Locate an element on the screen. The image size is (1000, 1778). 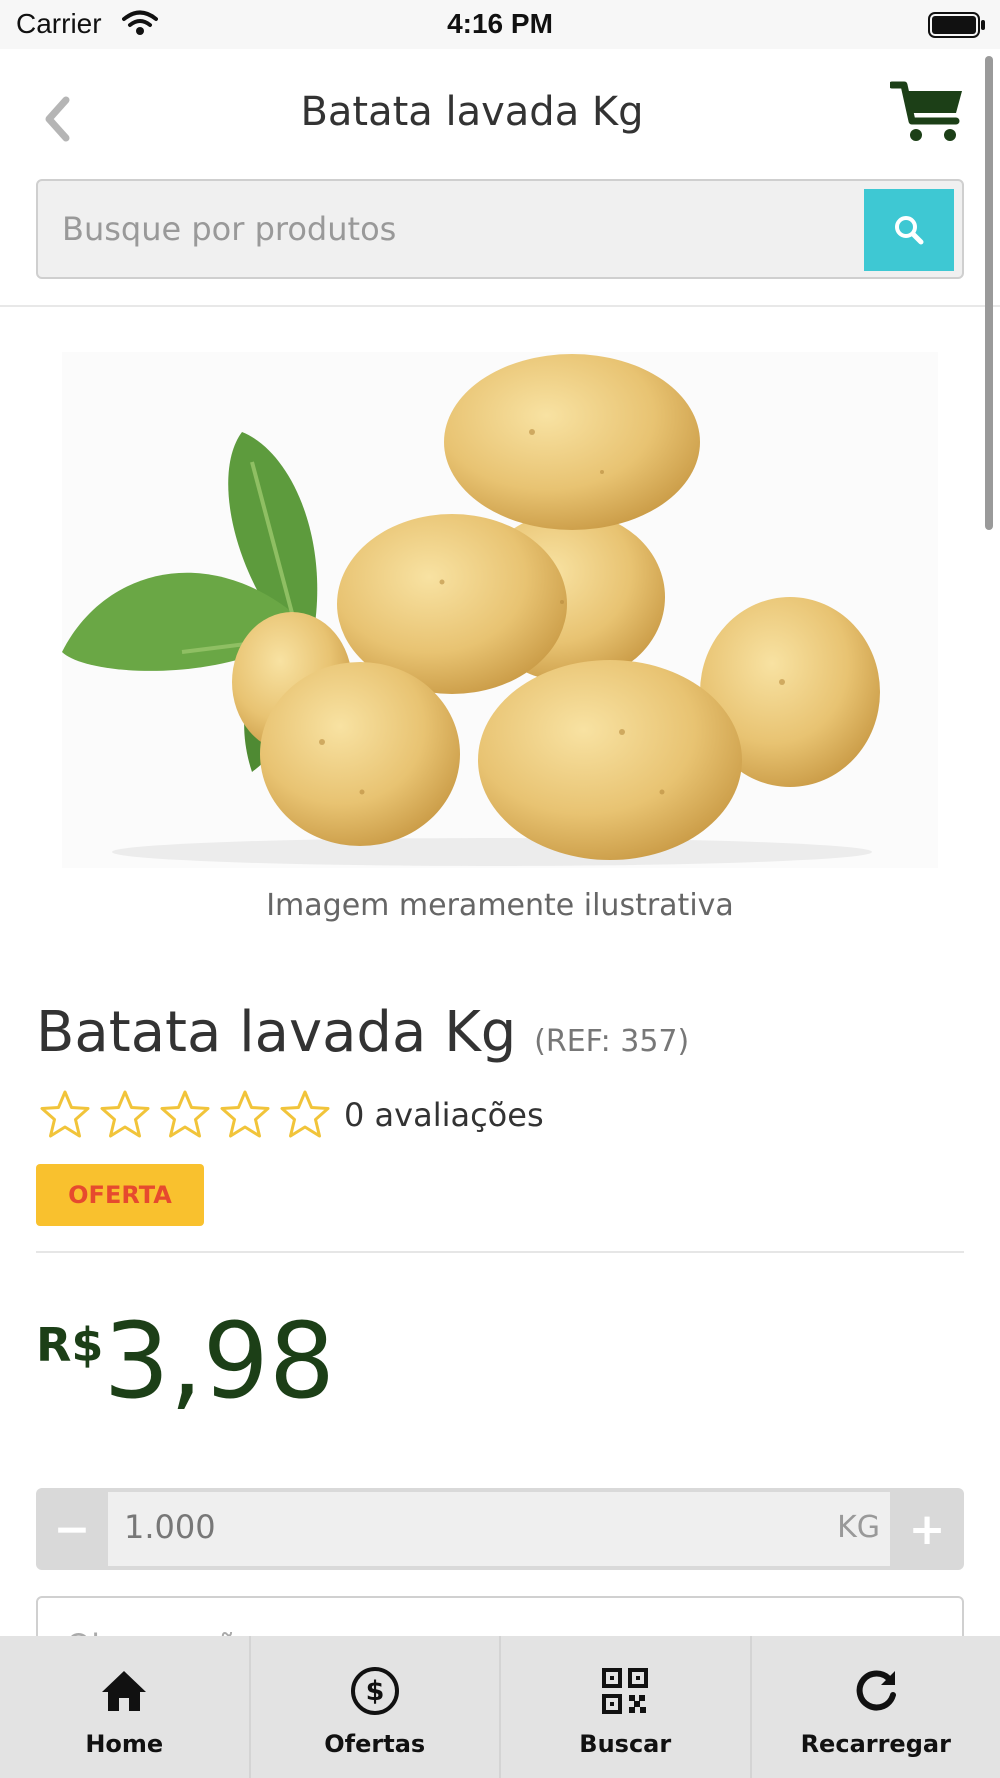
tab-search: Buscar is located at coordinates (626, 1707).